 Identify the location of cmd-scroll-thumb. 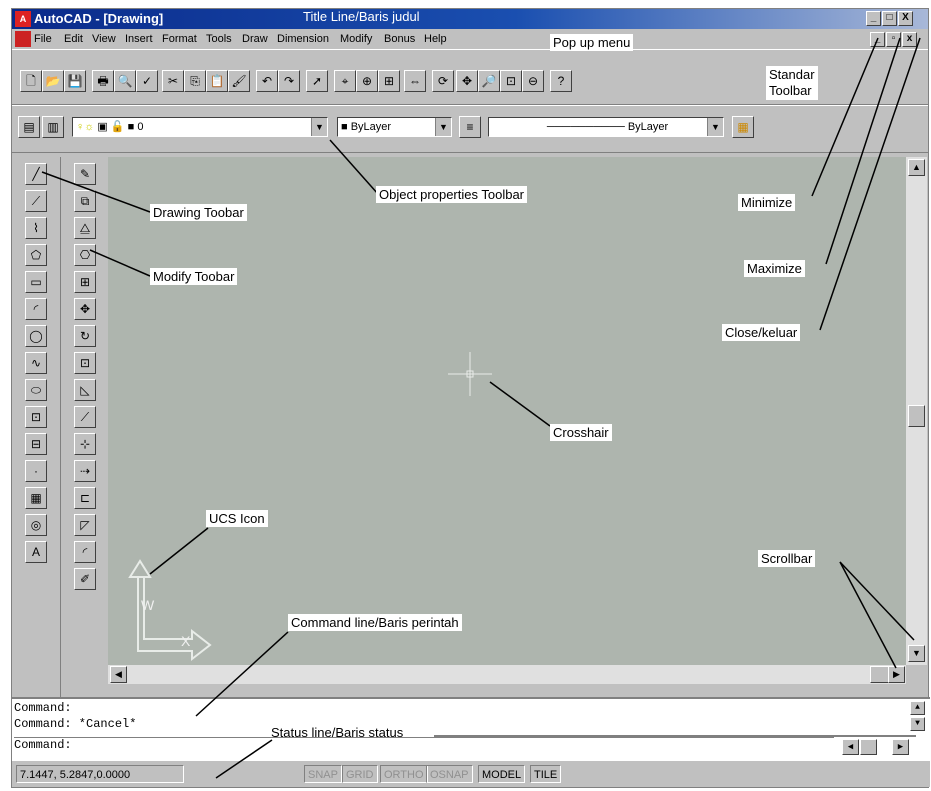
(868, 747).